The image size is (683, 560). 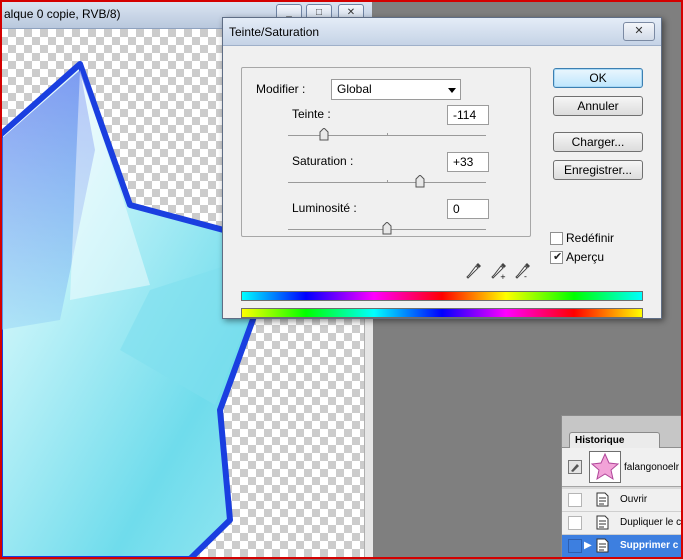 What do you see at coordinates (324, 134) in the screenshot?
I see `hue-slider-thumb` at bounding box center [324, 134].